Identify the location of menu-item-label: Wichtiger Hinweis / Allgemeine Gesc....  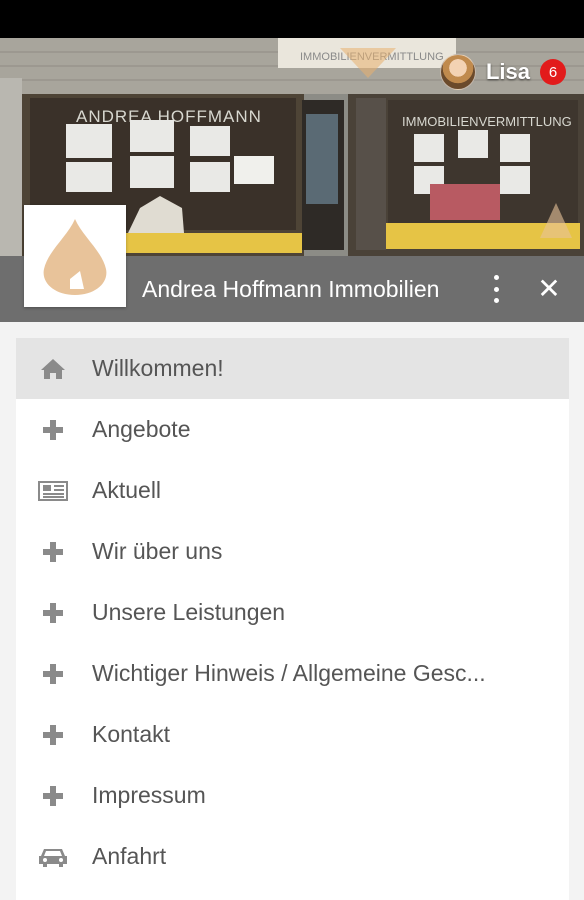
(289, 673).